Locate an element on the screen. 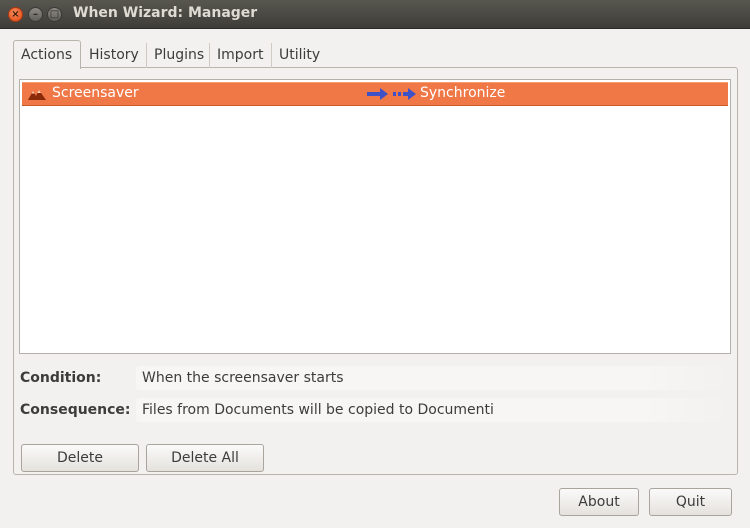 This screenshot has width=750, height=528. action-condition: Screensaver is located at coordinates (95, 93).